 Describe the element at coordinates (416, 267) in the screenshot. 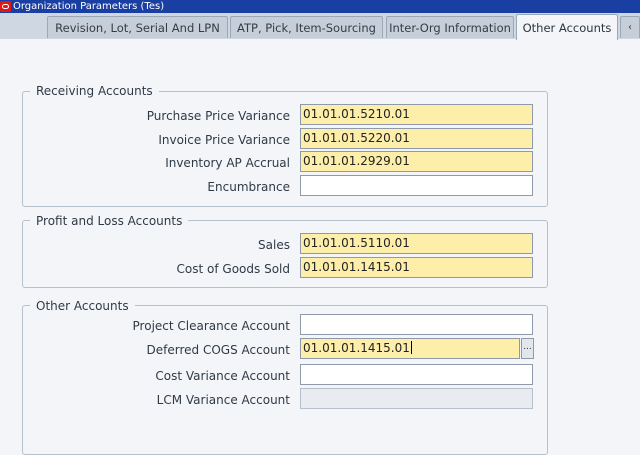

I see `cost-of-goods-sold-field: 01.01.01.1415.01` at that location.